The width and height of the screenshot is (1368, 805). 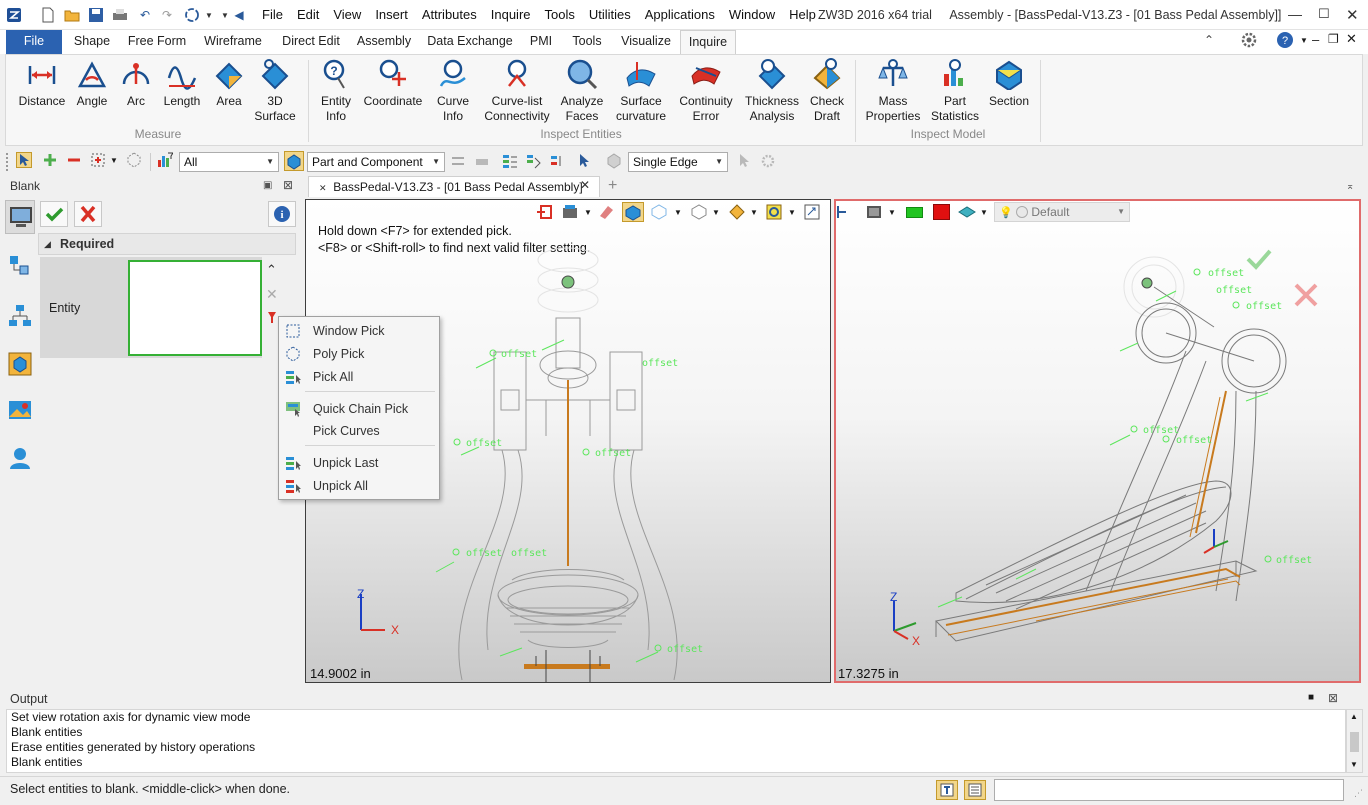 What do you see at coordinates (275, 91) in the screenshot?
I see `3d-surface-button: 3D Surface` at bounding box center [275, 91].